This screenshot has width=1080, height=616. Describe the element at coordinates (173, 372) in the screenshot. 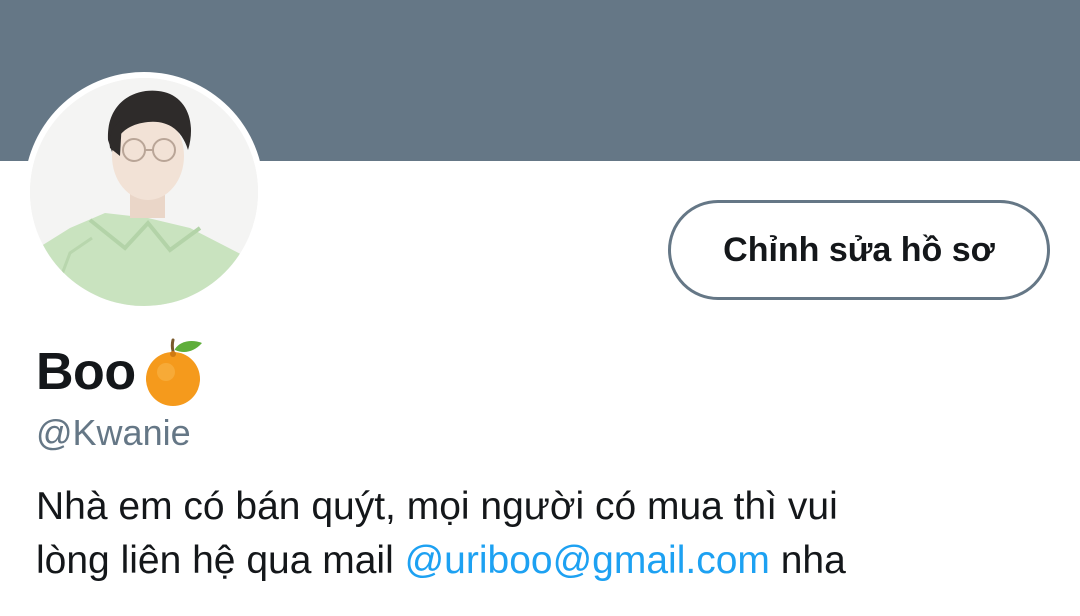

I see `tangerine-icon` at that location.